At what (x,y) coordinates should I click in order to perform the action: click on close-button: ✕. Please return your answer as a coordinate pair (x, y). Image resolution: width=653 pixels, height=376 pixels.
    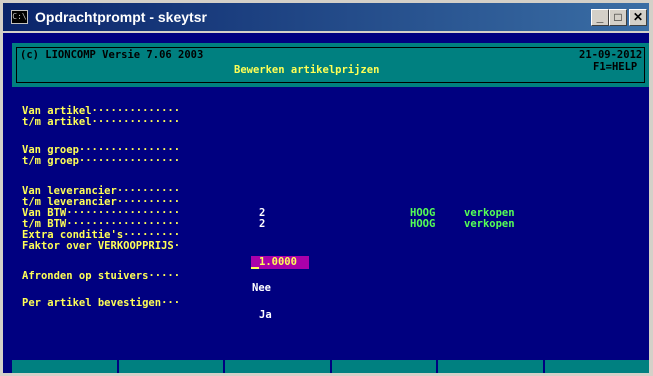
    Looking at the image, I should click on (638, 17).